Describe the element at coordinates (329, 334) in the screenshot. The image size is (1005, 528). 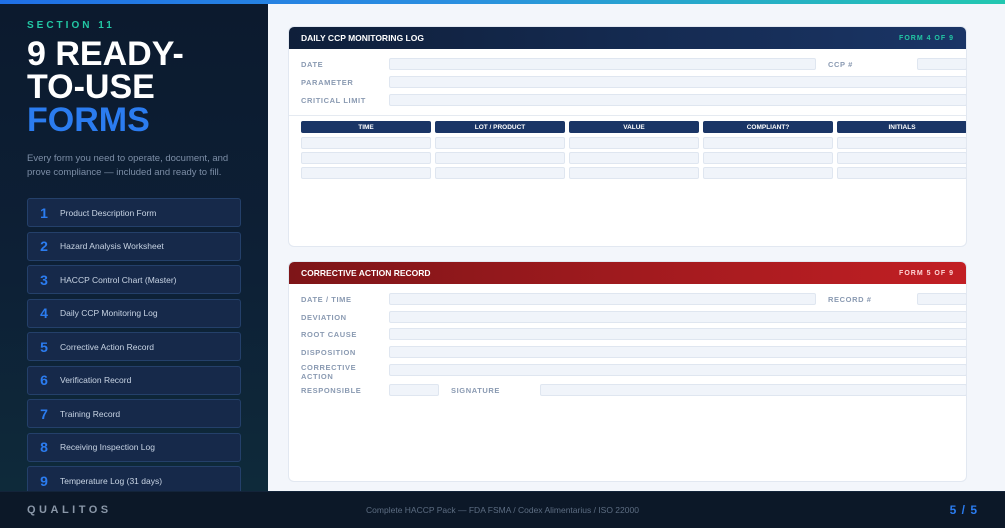
I see `root-cause-label: ROOT CAUSE` at that location.